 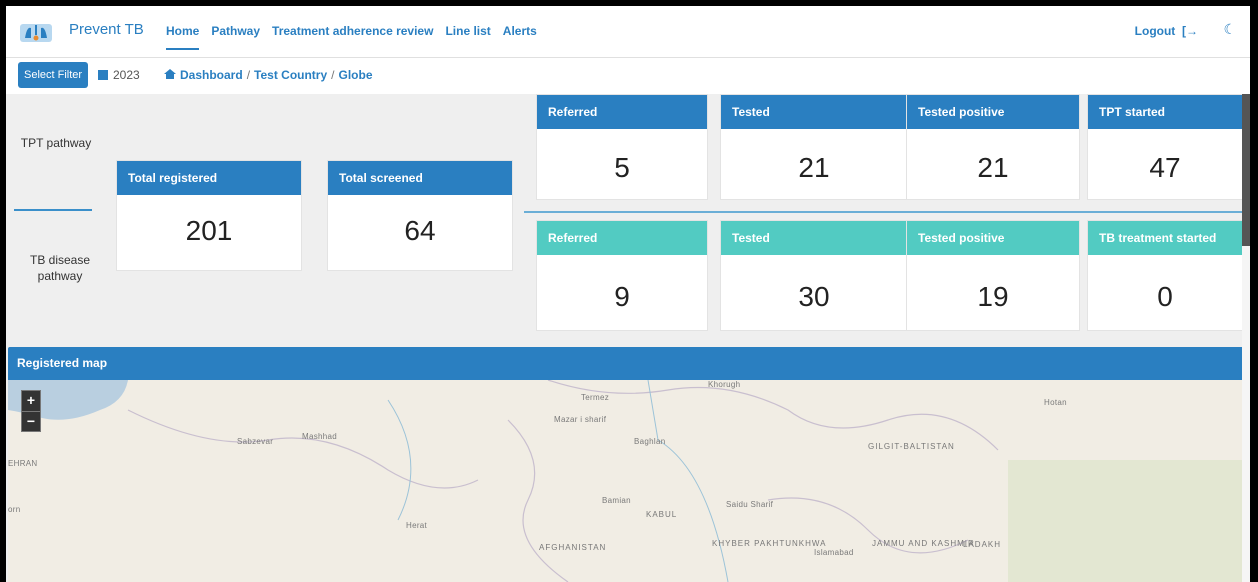 What do you see at coordinates (750, 504) in the screenshot?
I see `map-label: Saidu Sharif` at bounding box center [750, 504].